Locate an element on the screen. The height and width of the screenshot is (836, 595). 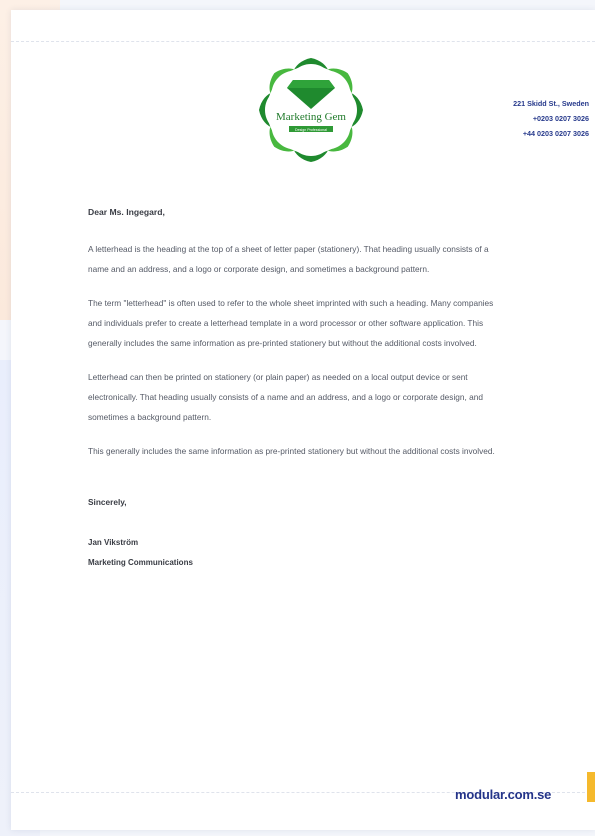
closing: Sincerely, is located at coordinates (107, 502).